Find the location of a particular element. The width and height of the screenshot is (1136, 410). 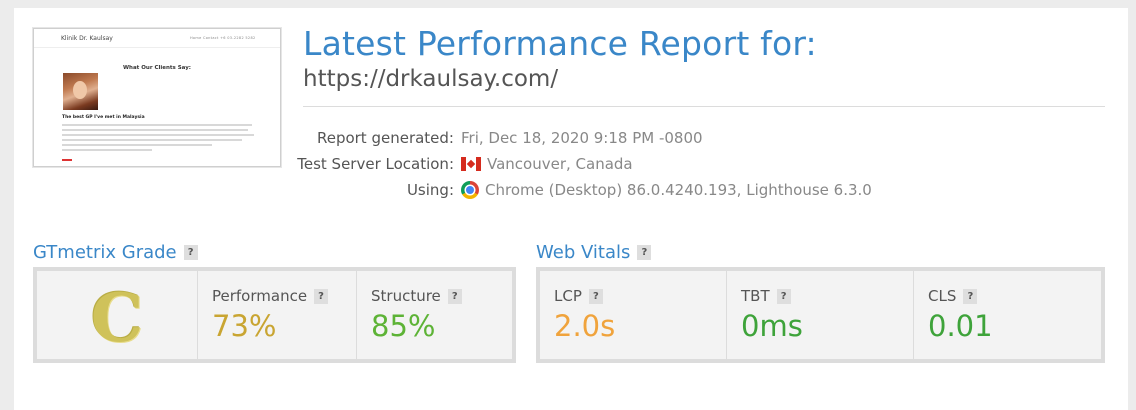

performance-value: 73% is located at coordinates (244, 326).